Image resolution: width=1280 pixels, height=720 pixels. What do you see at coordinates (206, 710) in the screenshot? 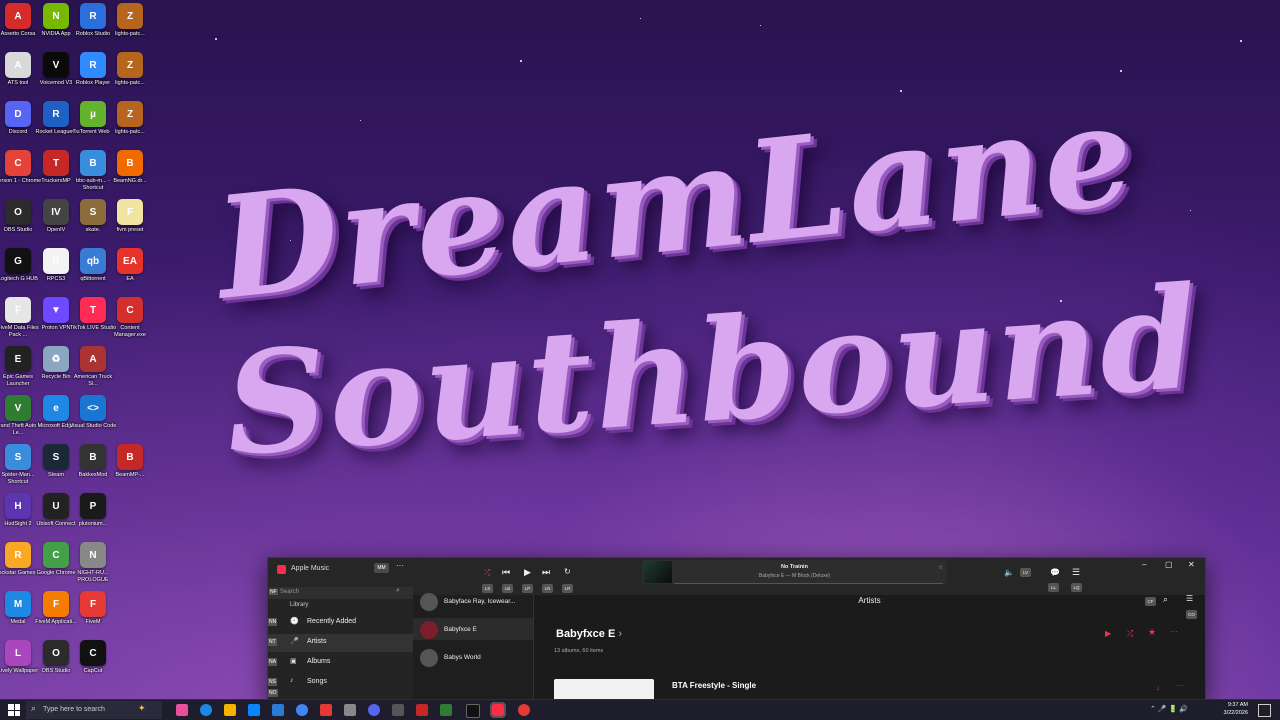
I see `edge-icon` at bounding box center [206, 710].